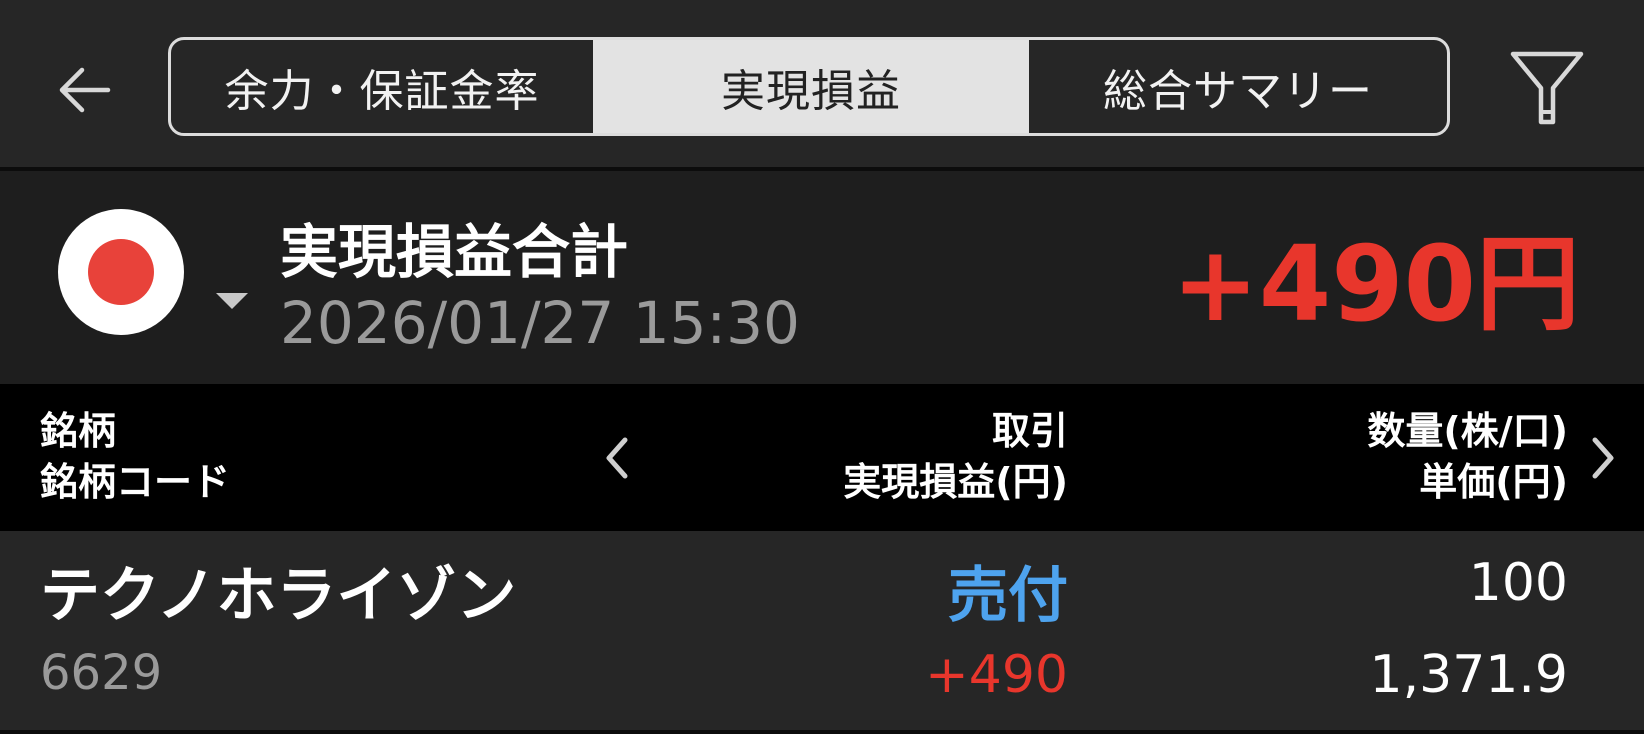 The height and width of the screenshot is (734, 1644). Describe the element at coordinates (101, 673) in the screenshot. I see `security-code: 6629` at that location.